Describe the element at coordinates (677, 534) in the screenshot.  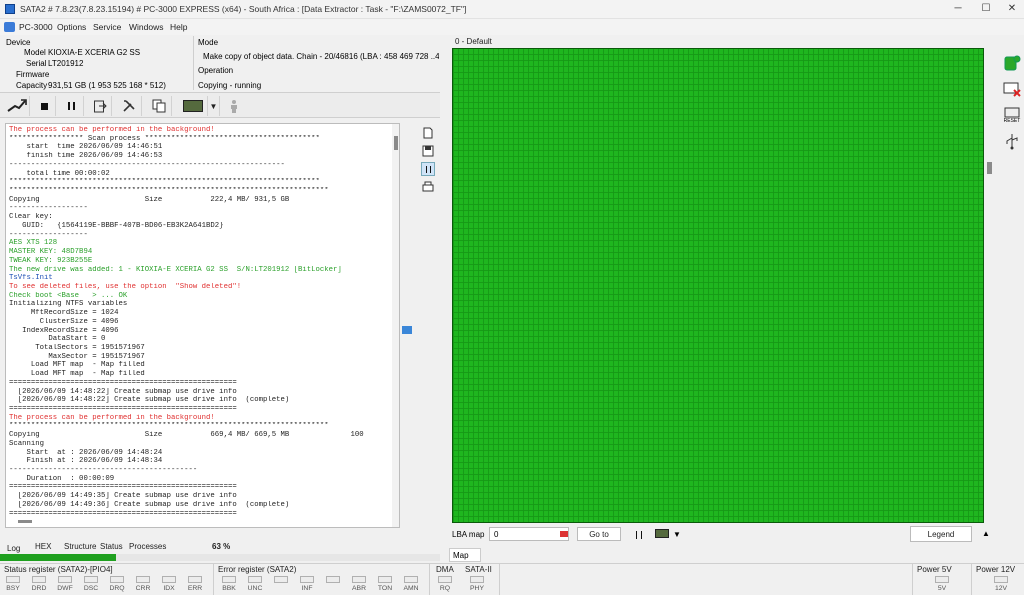
I see `map-view-dropdown-icon: ▼` at that location.